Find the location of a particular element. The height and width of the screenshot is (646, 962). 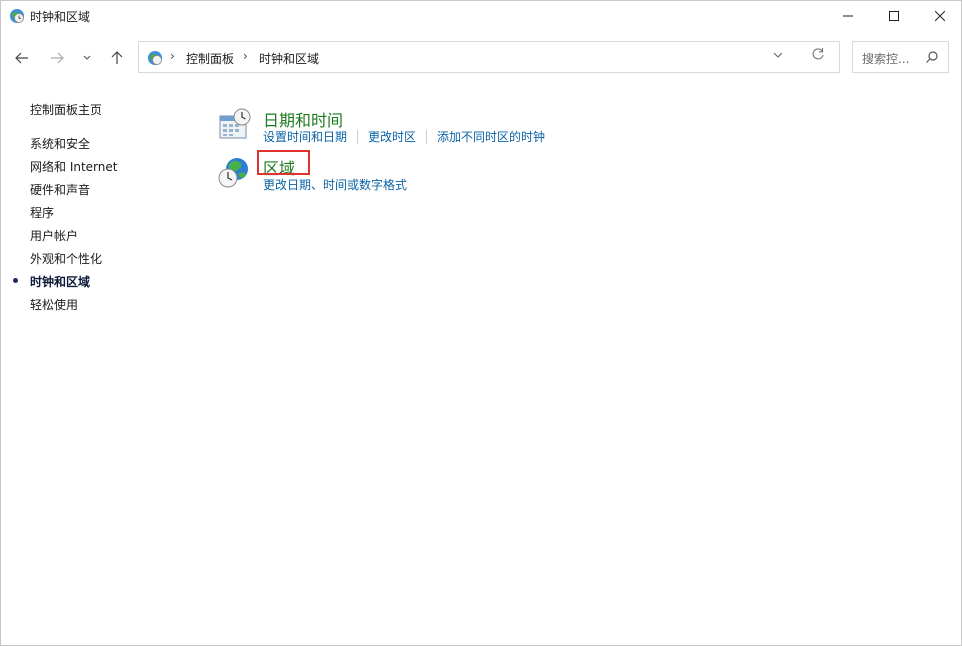

highlight-box is located at coordinates (283, 162).